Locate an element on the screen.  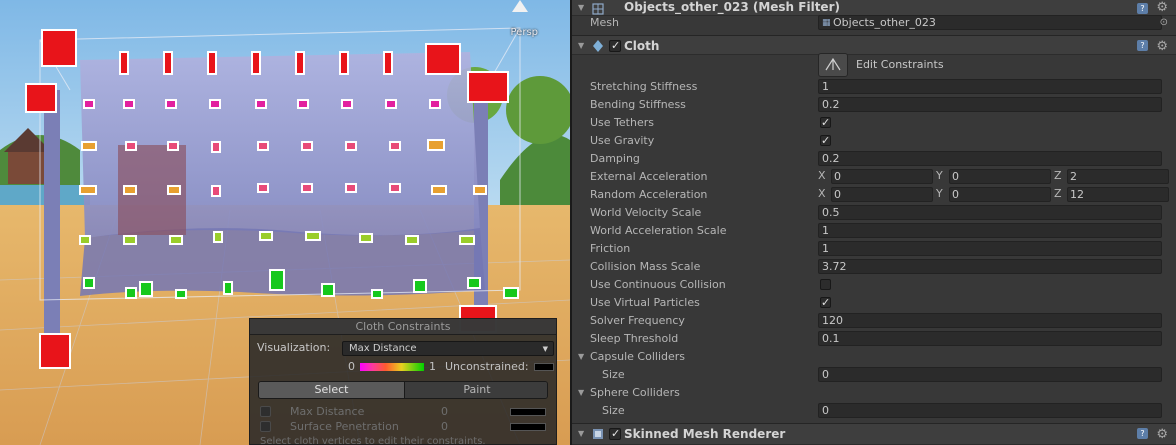
external-acceleration-z-field: 2 is located at coordinates (1118, 176).